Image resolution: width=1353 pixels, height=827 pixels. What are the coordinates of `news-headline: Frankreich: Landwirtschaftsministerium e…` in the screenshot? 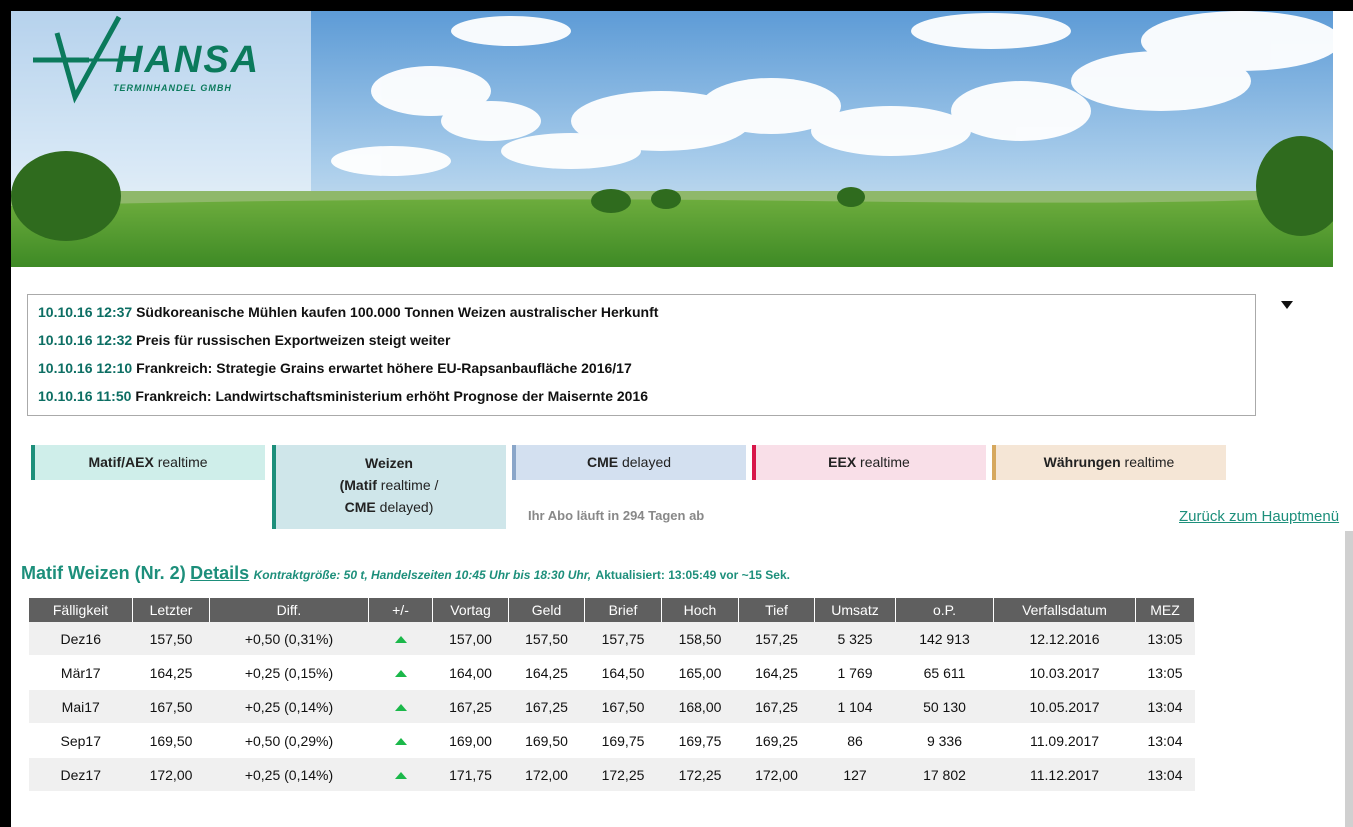 It's located at (391, 396).